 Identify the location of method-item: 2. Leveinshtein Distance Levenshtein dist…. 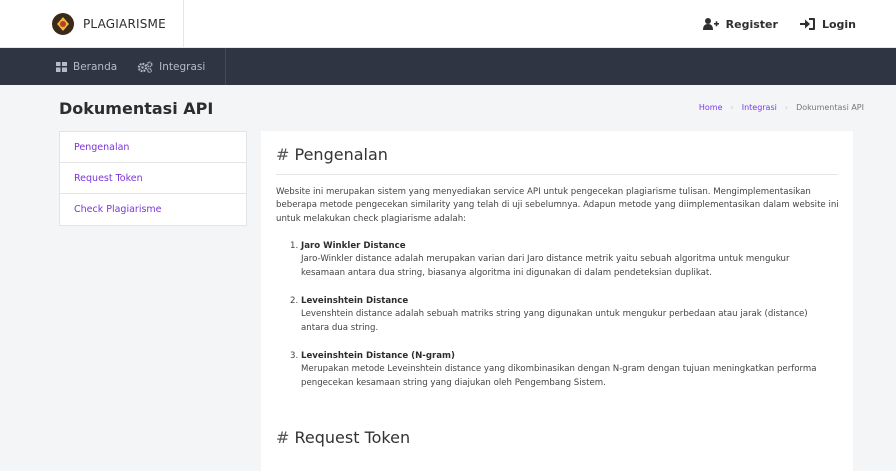
(562, 315).